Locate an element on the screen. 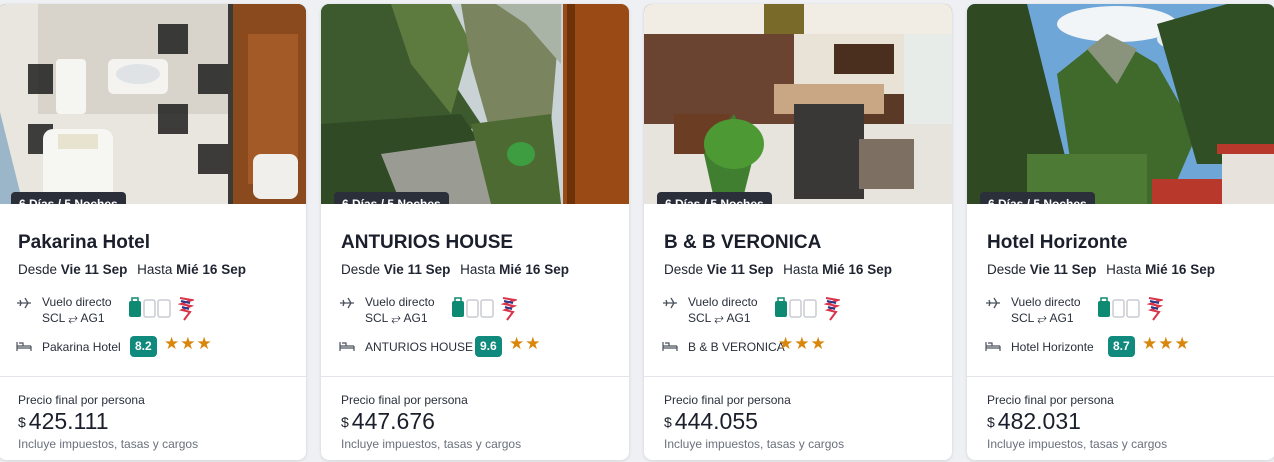  price: $444.055 is located at coordinates (711, 421).